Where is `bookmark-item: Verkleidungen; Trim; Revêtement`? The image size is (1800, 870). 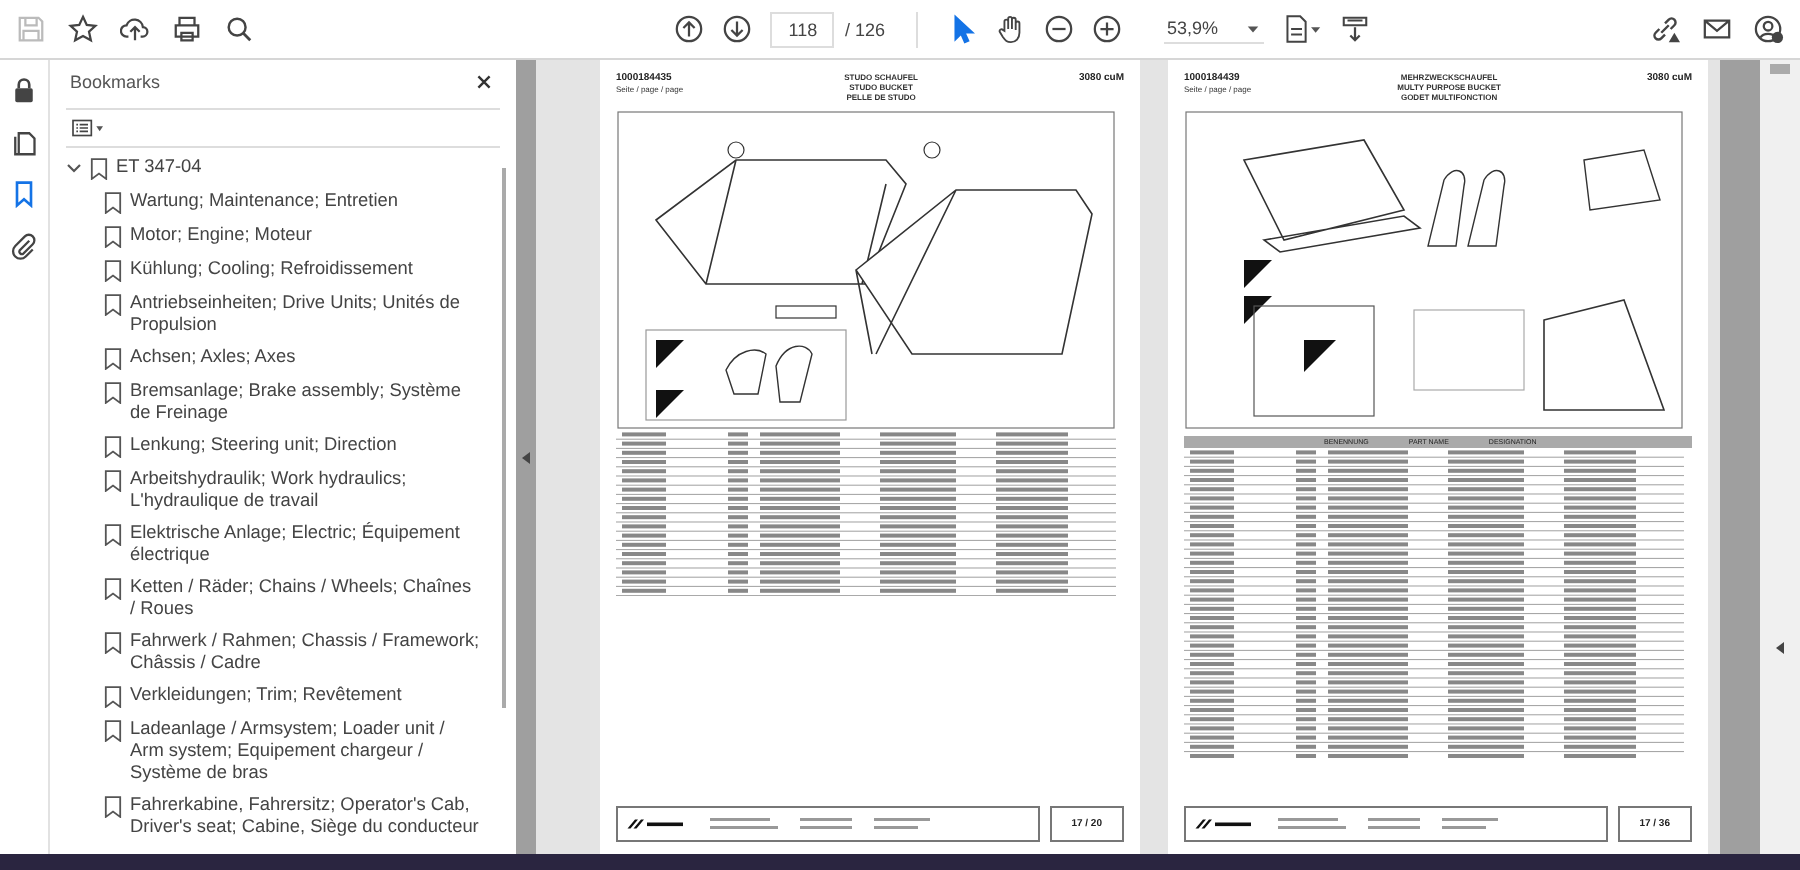 bookmark-item: Verkleidungen; Trim; Revêtement is located at coordinates (273, 696).